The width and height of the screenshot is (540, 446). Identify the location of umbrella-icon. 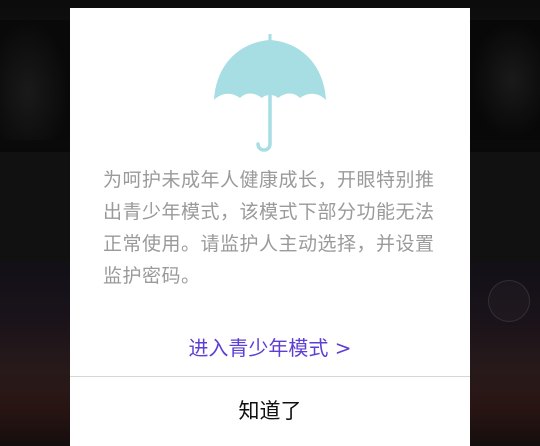
(270, 93).